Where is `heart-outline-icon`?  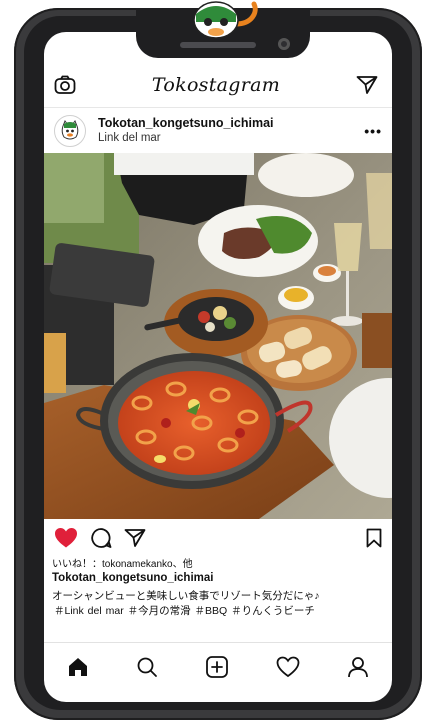
heart-outline-icon is located at coordinates (288, 667).